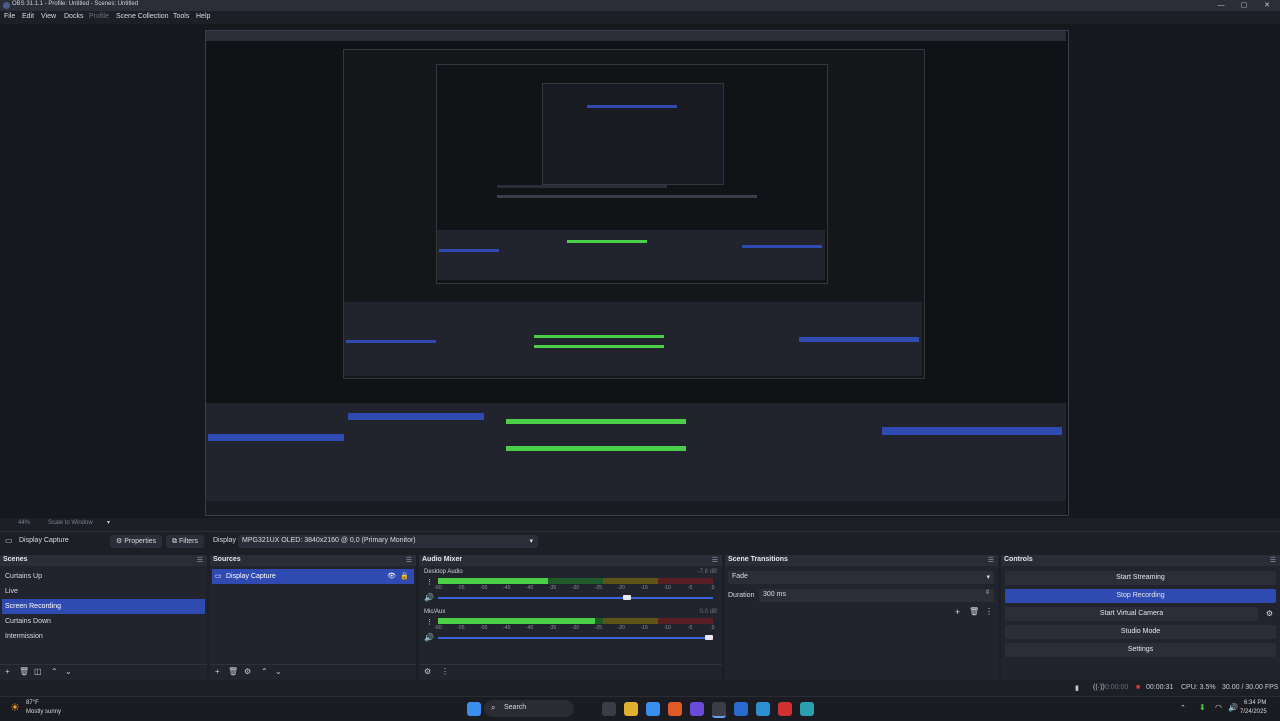  What do you see at coordinates (1218, 707) in the screenshot?
I see `wifi-icon: ◠` at bounding box center [1218, 707].